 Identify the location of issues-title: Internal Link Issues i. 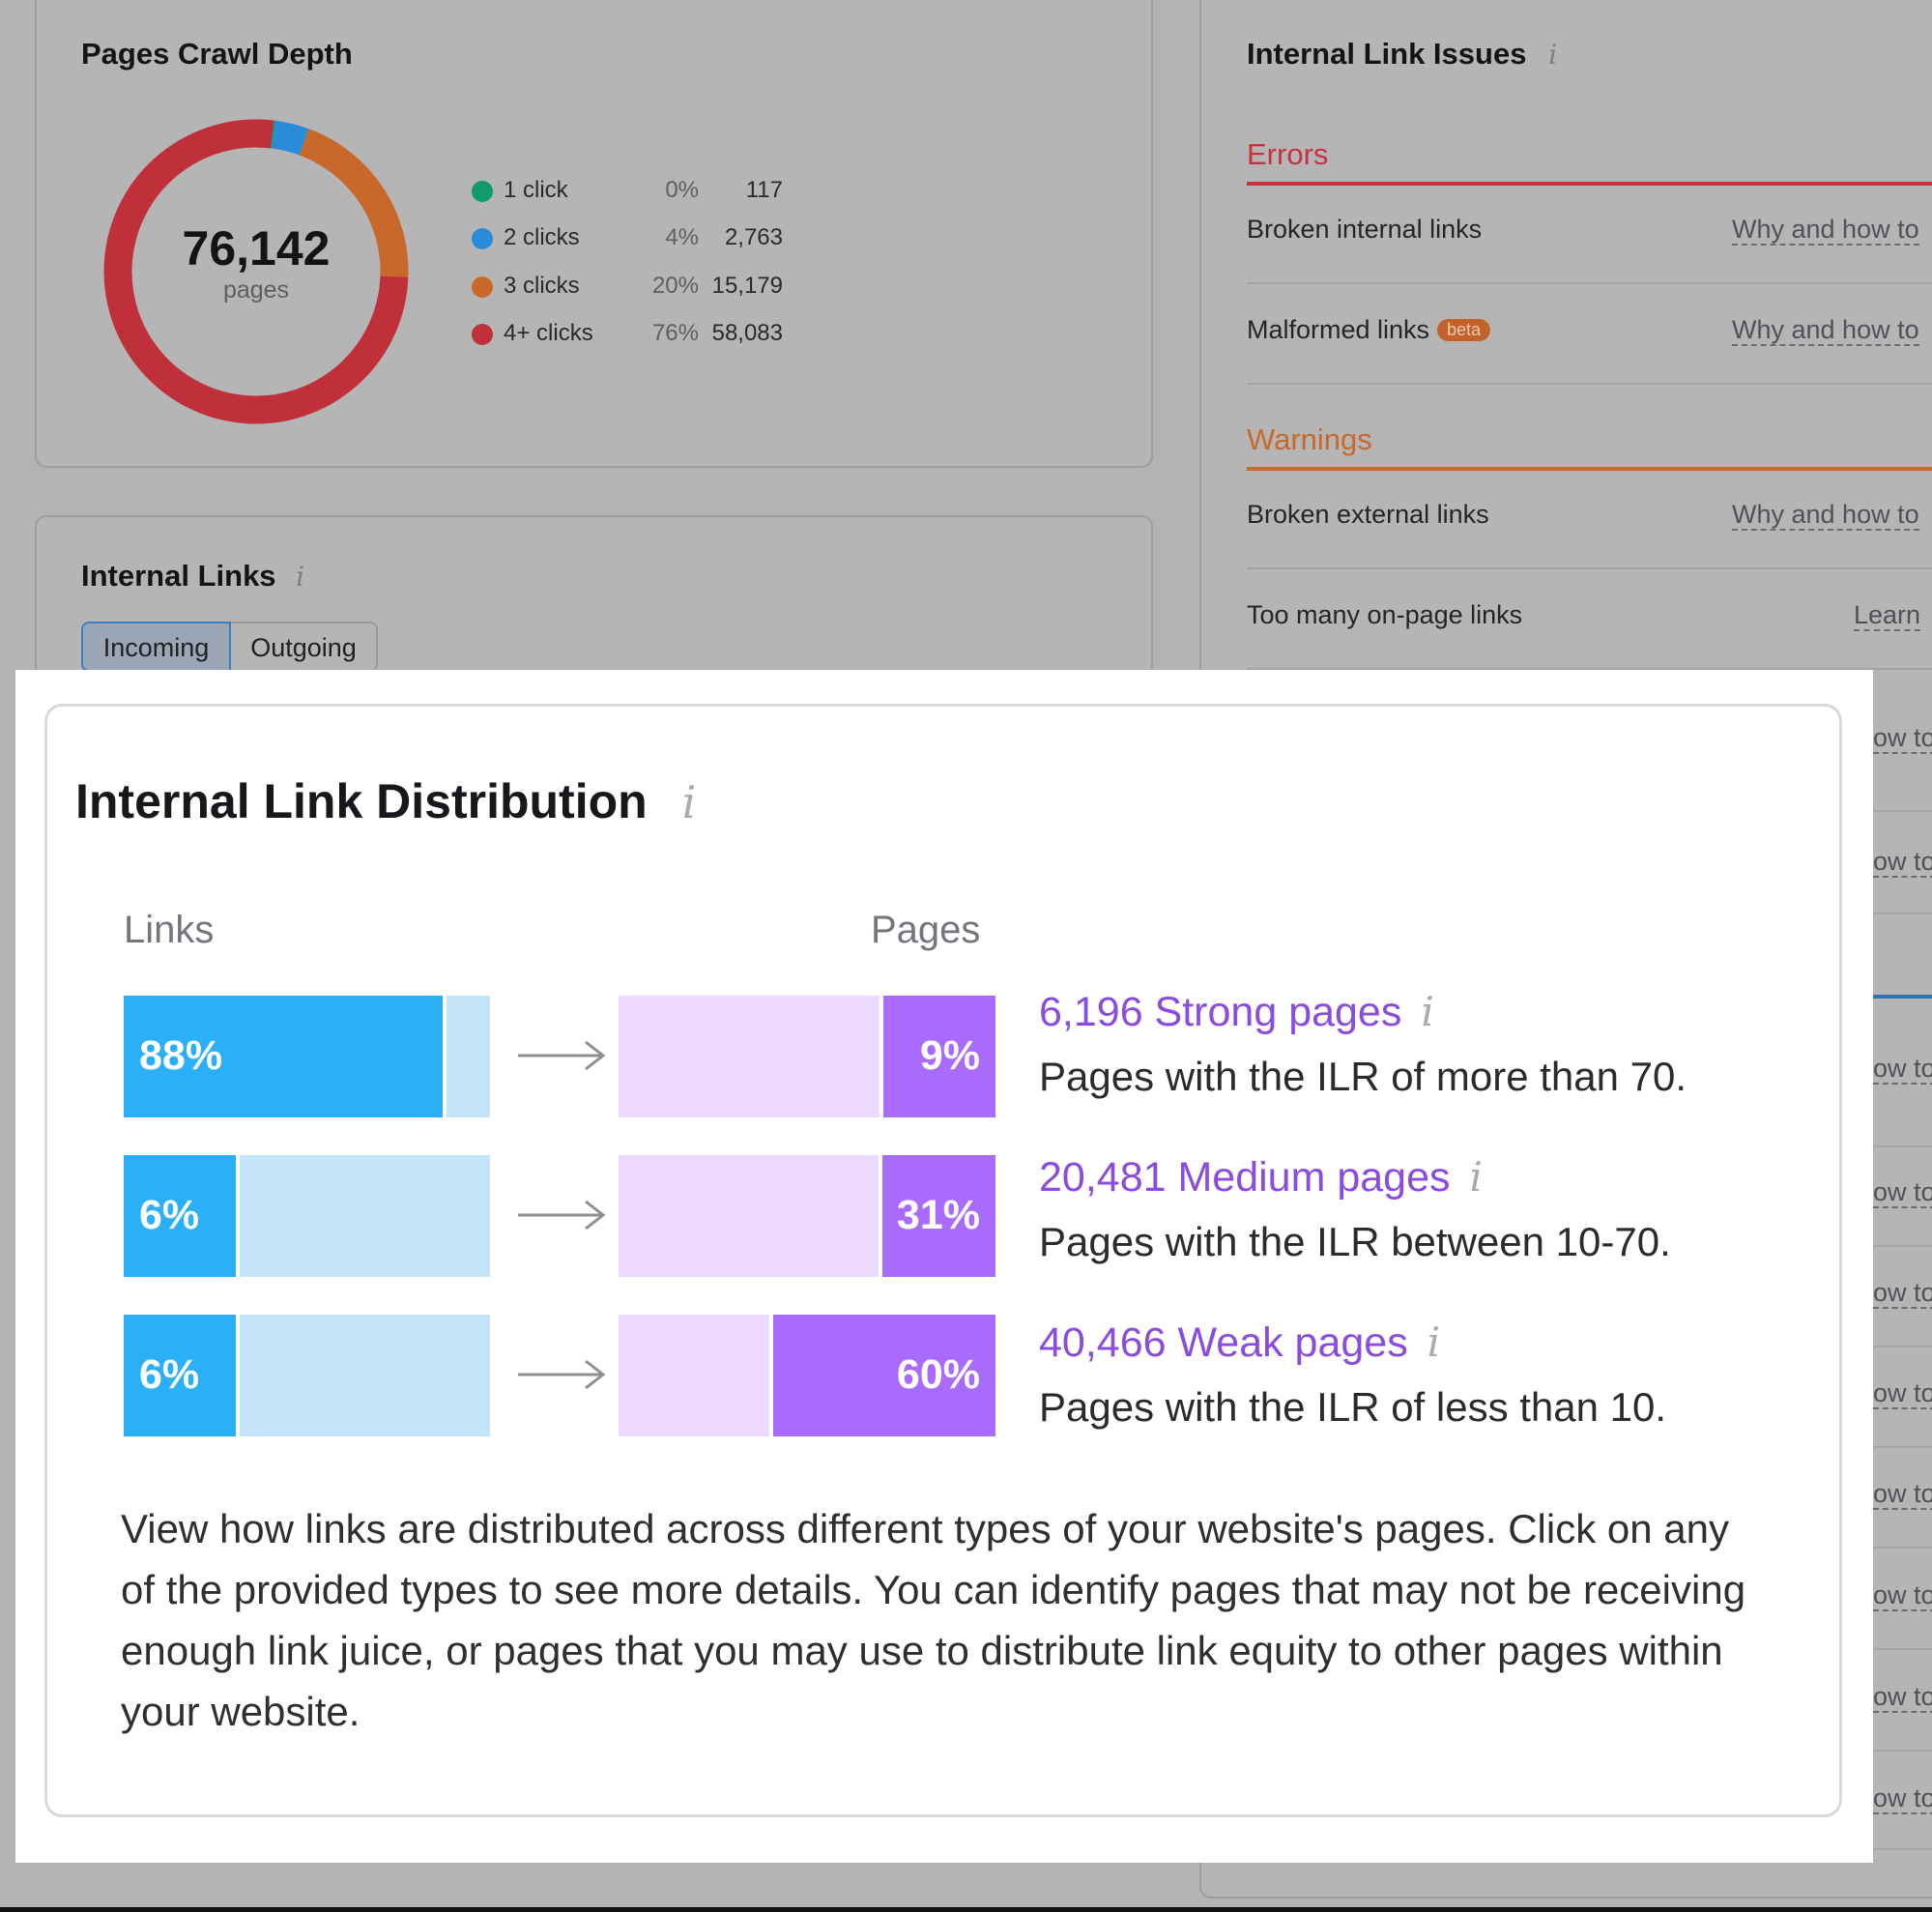
(1402, 55).